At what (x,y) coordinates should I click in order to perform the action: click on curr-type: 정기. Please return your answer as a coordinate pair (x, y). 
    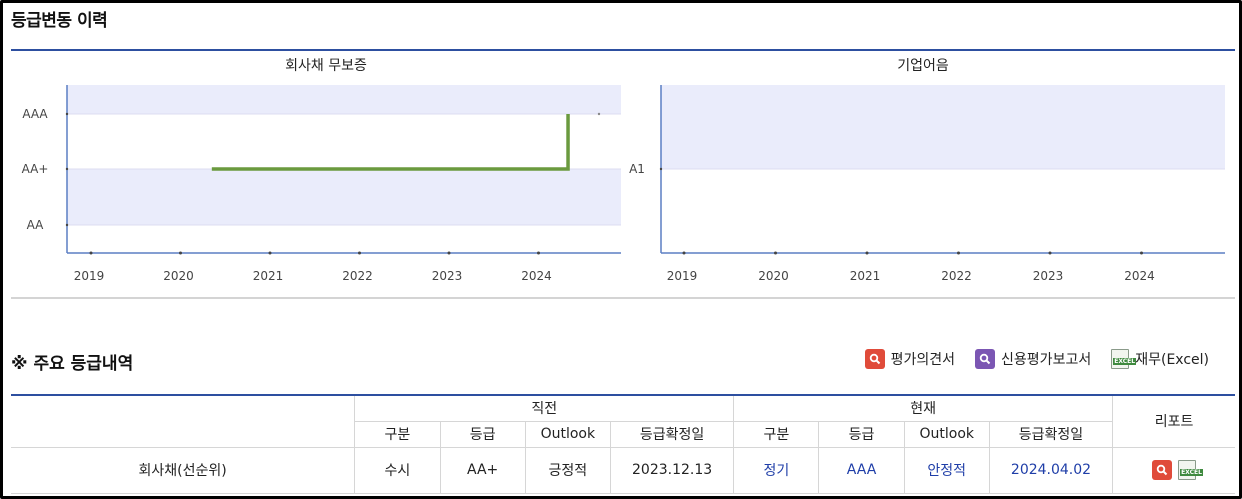
    Looking at the image, I should click on (776, 470).